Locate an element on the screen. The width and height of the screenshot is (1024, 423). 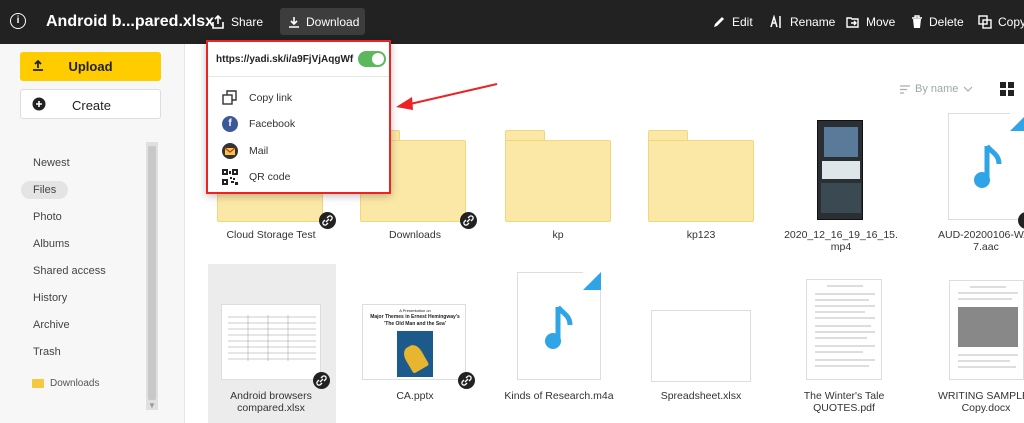
music-note-icon is located at coordinates (559, 327).